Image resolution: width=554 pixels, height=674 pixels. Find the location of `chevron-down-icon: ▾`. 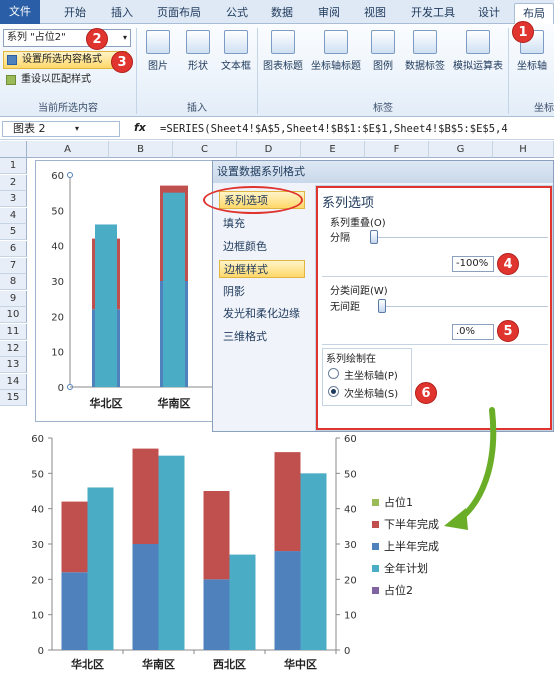

chevron-down-icon: ▾ is located at coordinates (124, 37).